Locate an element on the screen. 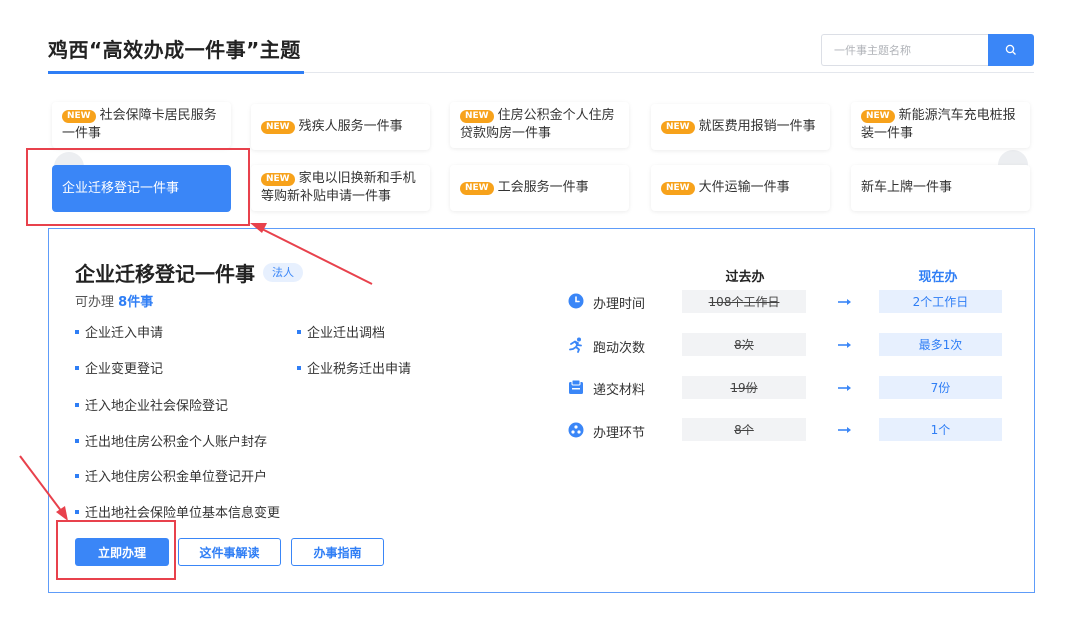 This screenshot has height=631, width=1080. past-value-materials: 19份 is located at coordinates (744, 387).